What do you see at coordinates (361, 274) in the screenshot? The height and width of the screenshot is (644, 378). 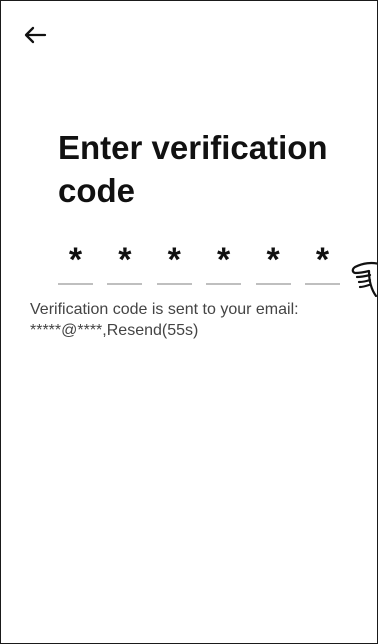 I see `pointing-hand-icon` at bounding box center [361, 274].